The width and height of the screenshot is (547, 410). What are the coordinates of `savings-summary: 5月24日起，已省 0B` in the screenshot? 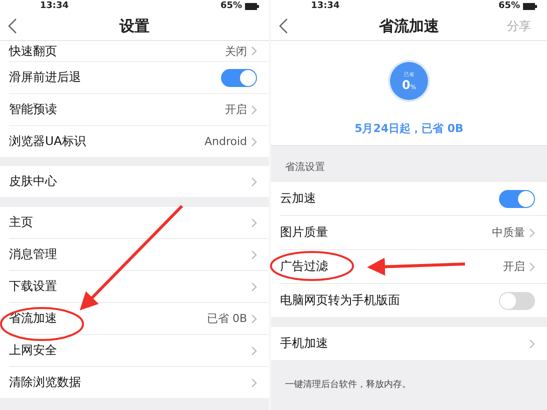 It's located at (409, 128).